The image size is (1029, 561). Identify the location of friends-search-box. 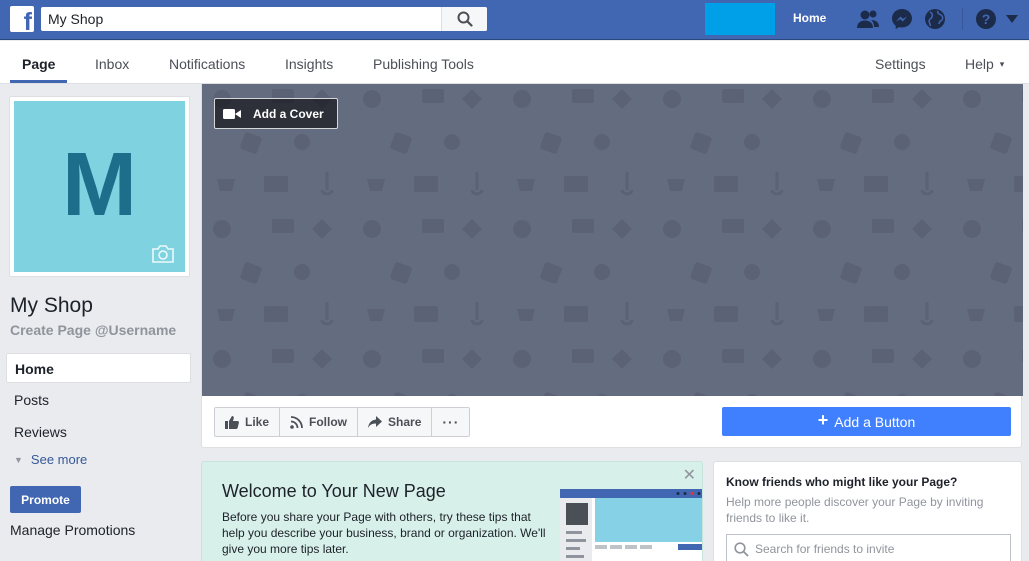
(868, 547).